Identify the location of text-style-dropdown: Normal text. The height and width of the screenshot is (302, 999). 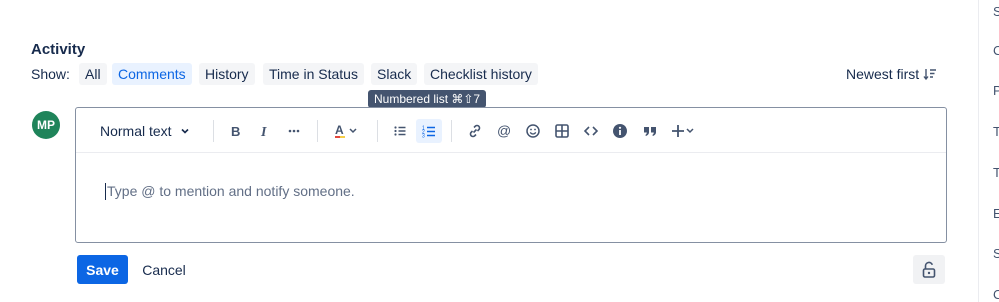
(145, 131).